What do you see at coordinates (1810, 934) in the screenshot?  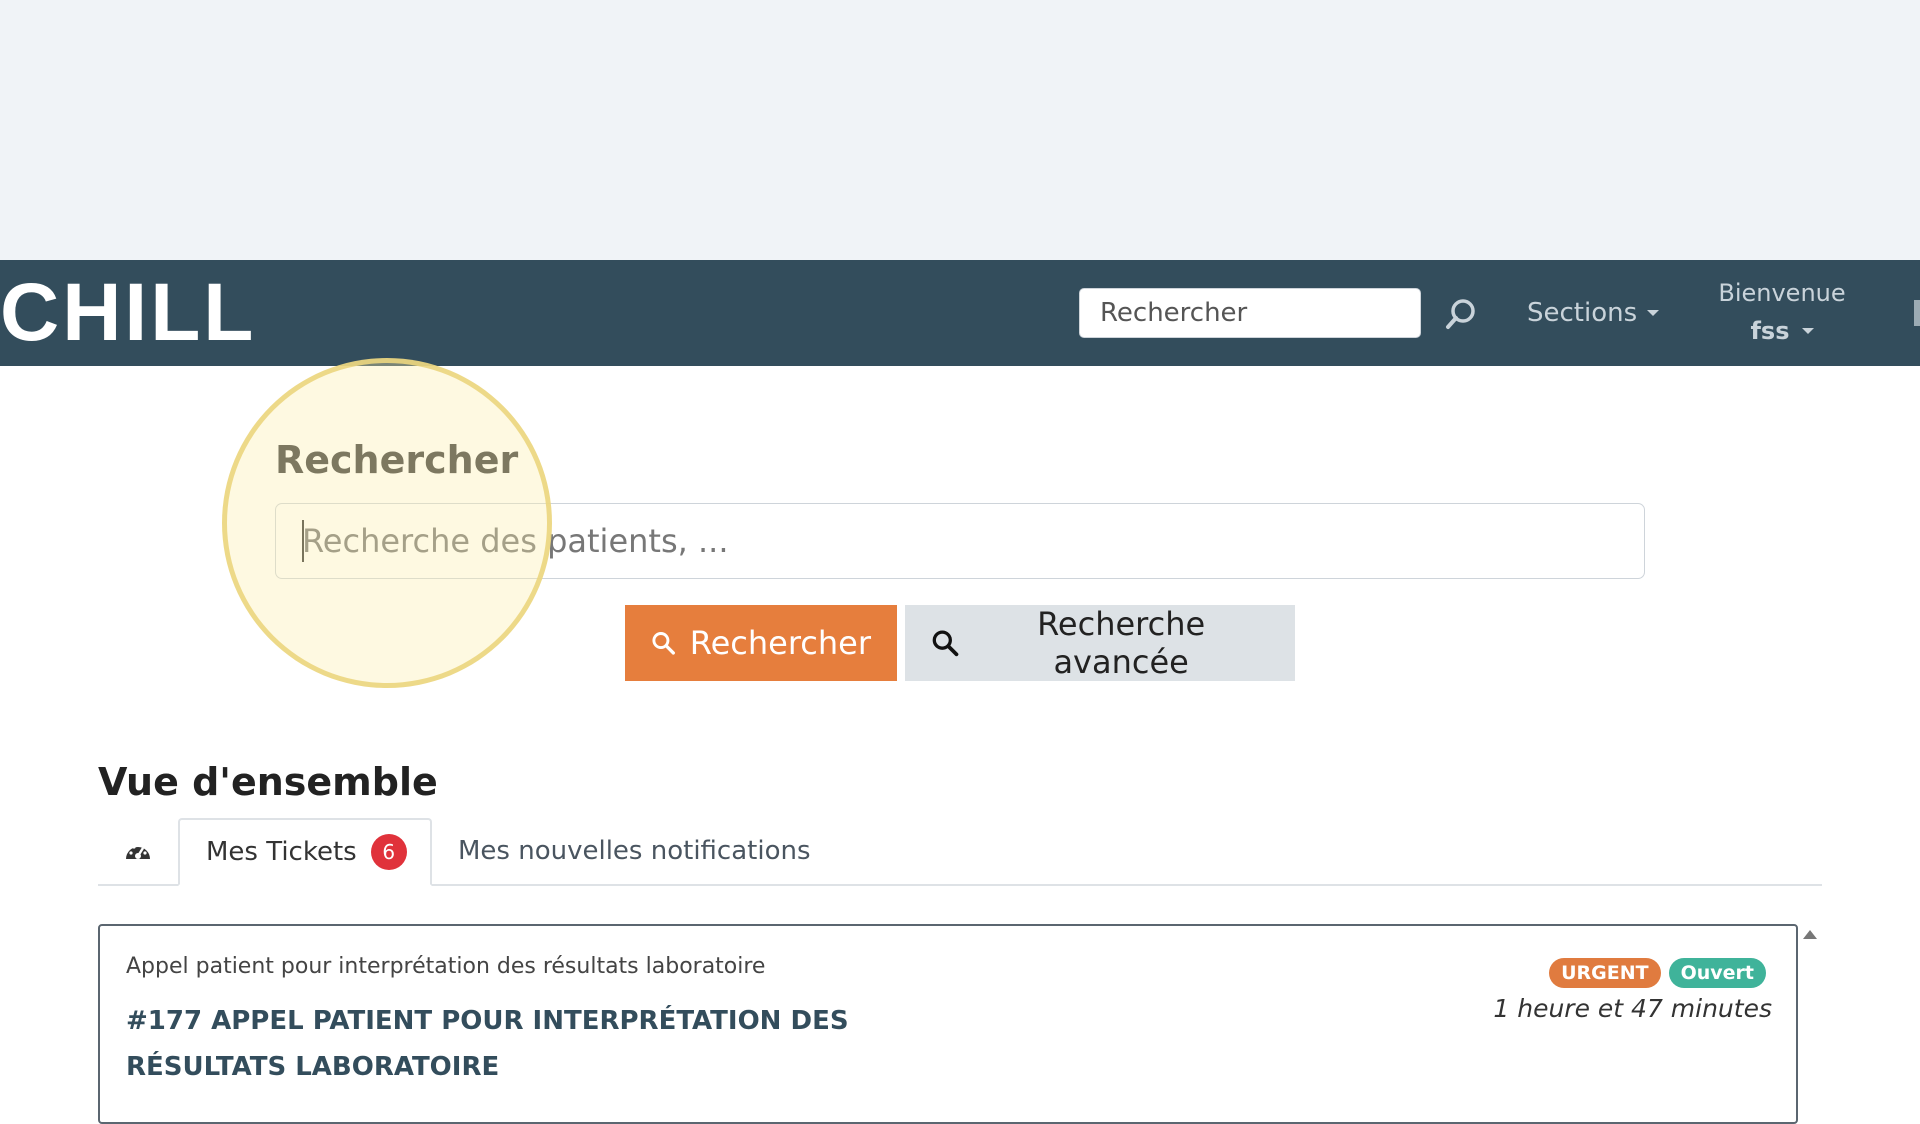 I see `scroll-up-arrow-icon` at bounding box center [1810, 934].